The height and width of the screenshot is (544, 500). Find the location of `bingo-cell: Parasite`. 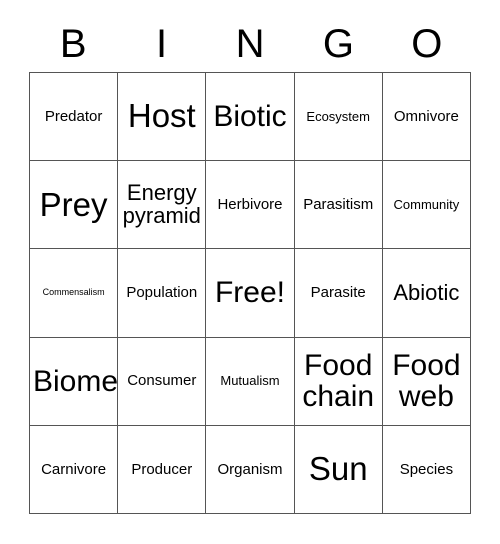

bingo-cell: Parasite is located at coordinates (338, 293).